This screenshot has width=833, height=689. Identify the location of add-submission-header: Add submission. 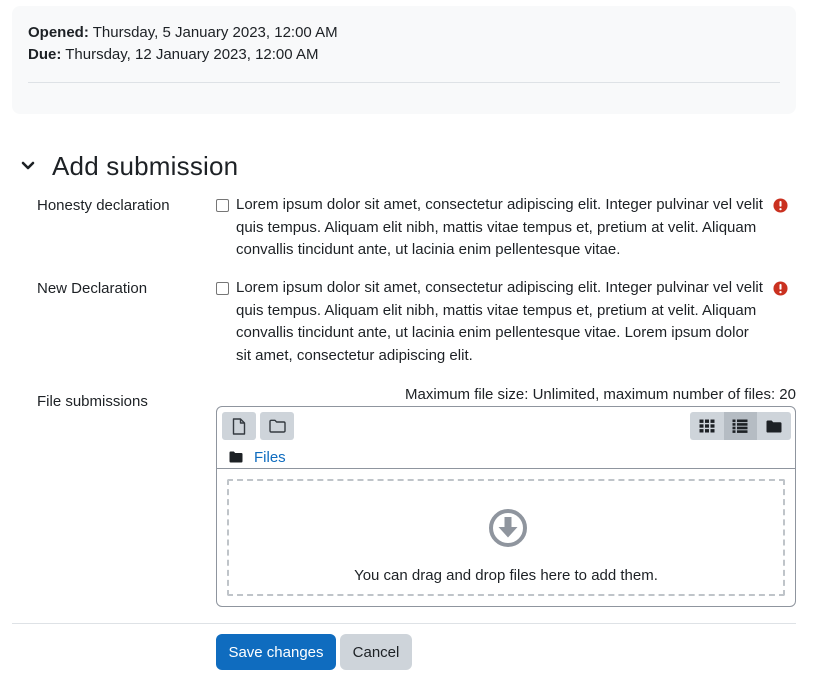
(128, 166).